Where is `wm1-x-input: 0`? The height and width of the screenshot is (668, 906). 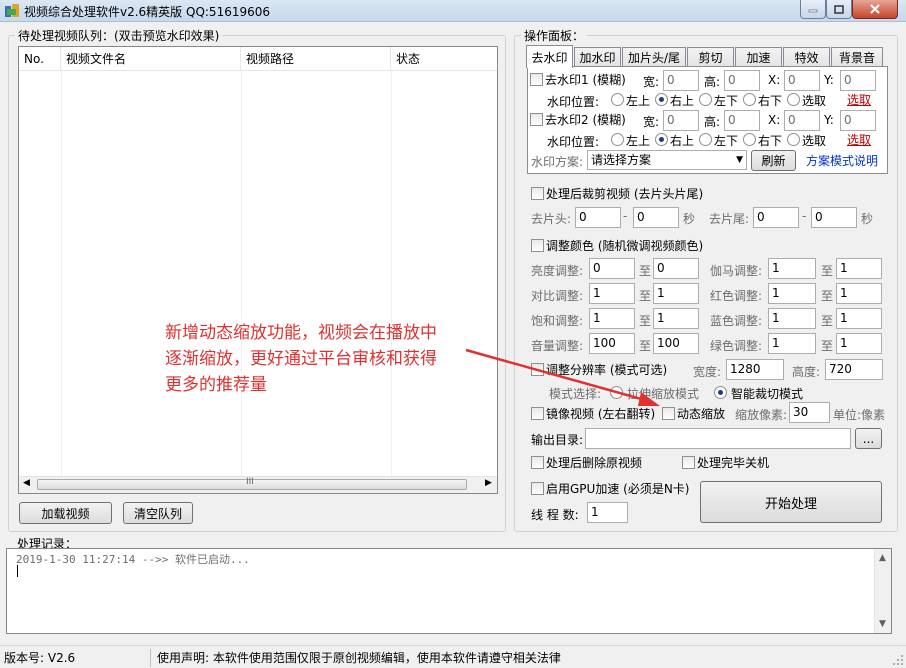 wm1-x-input: 0 is located at coordinates (802, 80).